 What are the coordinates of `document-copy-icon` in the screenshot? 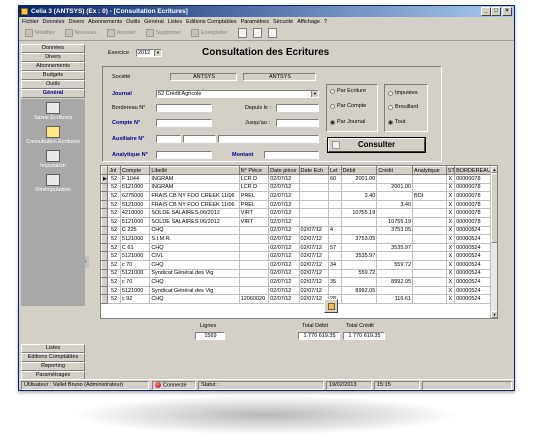 It's located at (257, 33).